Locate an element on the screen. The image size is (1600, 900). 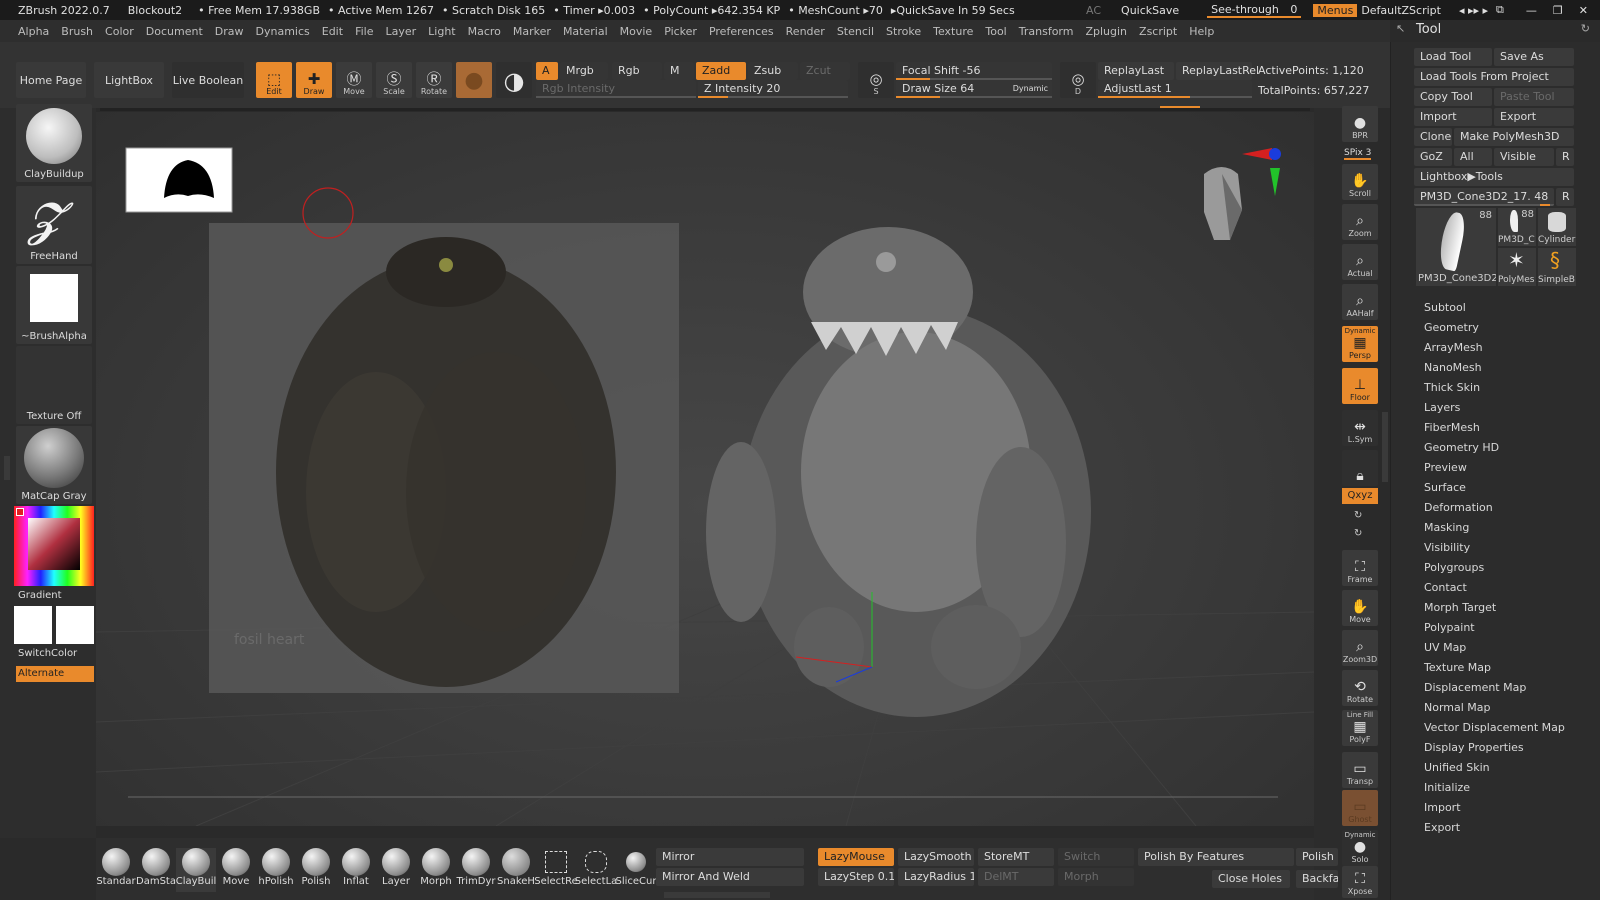
brush-damstandard: DamSta is located at coordinates (156, 870).